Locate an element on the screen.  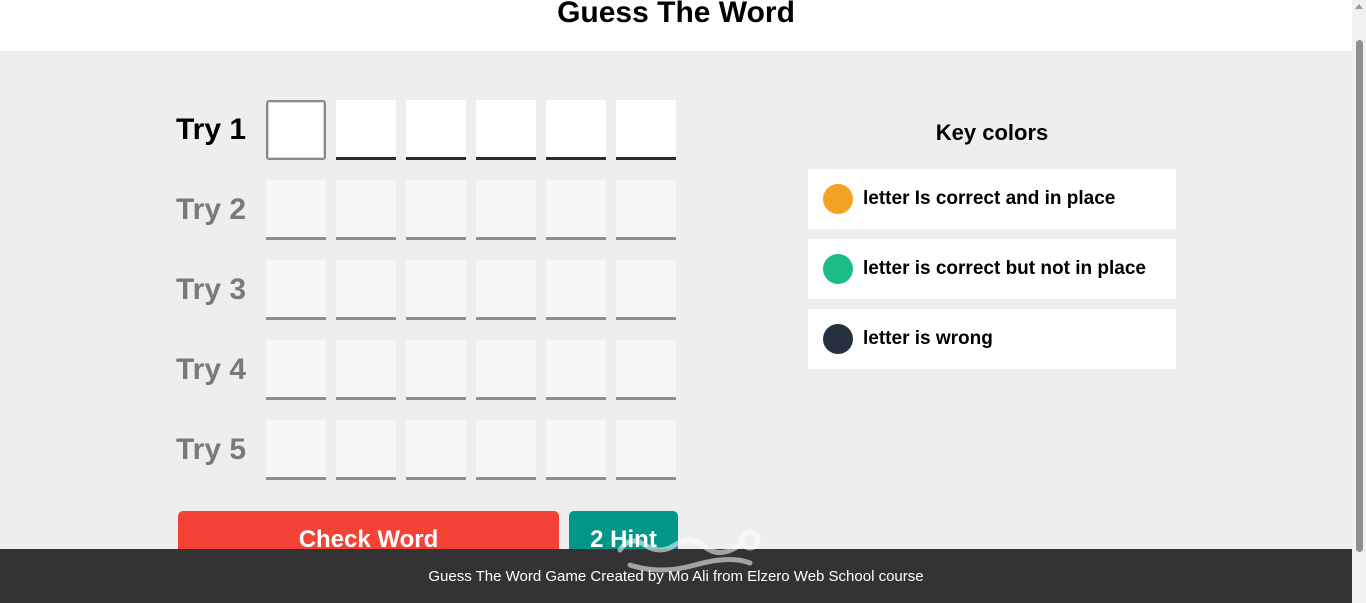
vertical-scrollbar is located at coordinates (1359, 301).